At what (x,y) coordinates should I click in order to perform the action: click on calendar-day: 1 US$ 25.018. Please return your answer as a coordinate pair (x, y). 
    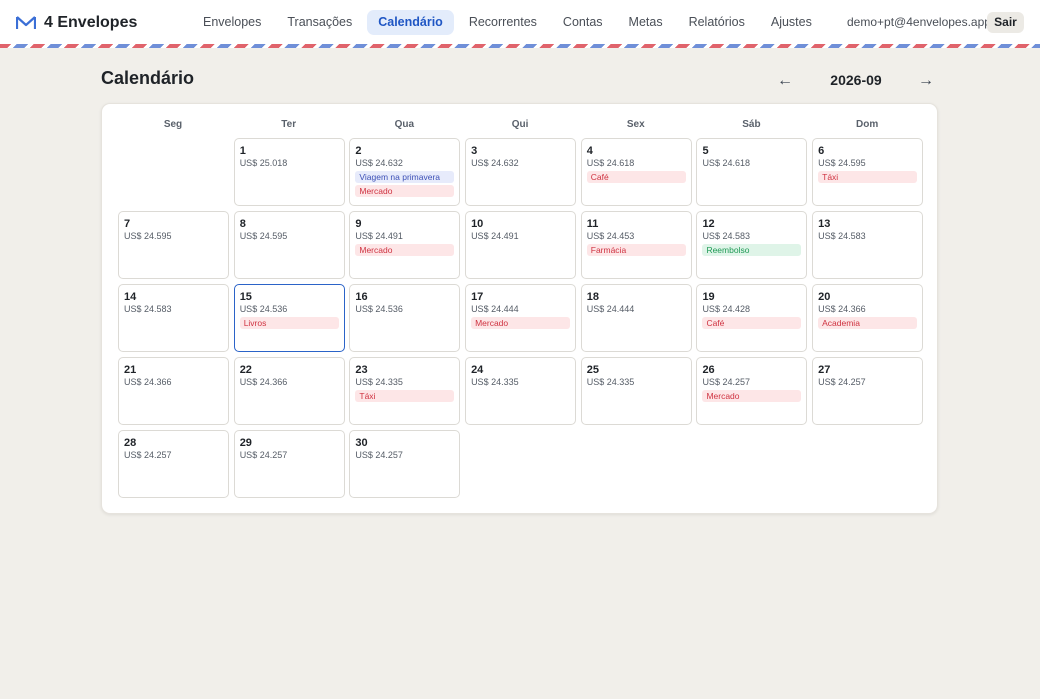
    Looking at the image, I should click on (289, 172).